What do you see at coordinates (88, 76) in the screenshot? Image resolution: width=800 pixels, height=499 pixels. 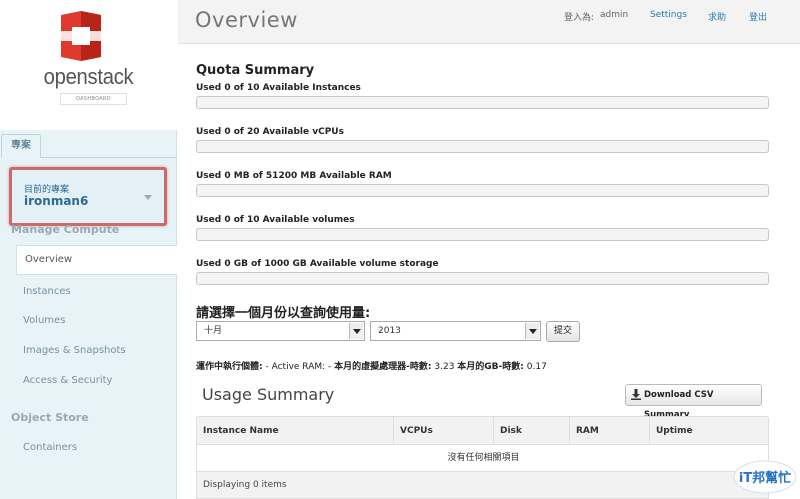 I see `brand-name: openstack` at bounding box center [88, 76].